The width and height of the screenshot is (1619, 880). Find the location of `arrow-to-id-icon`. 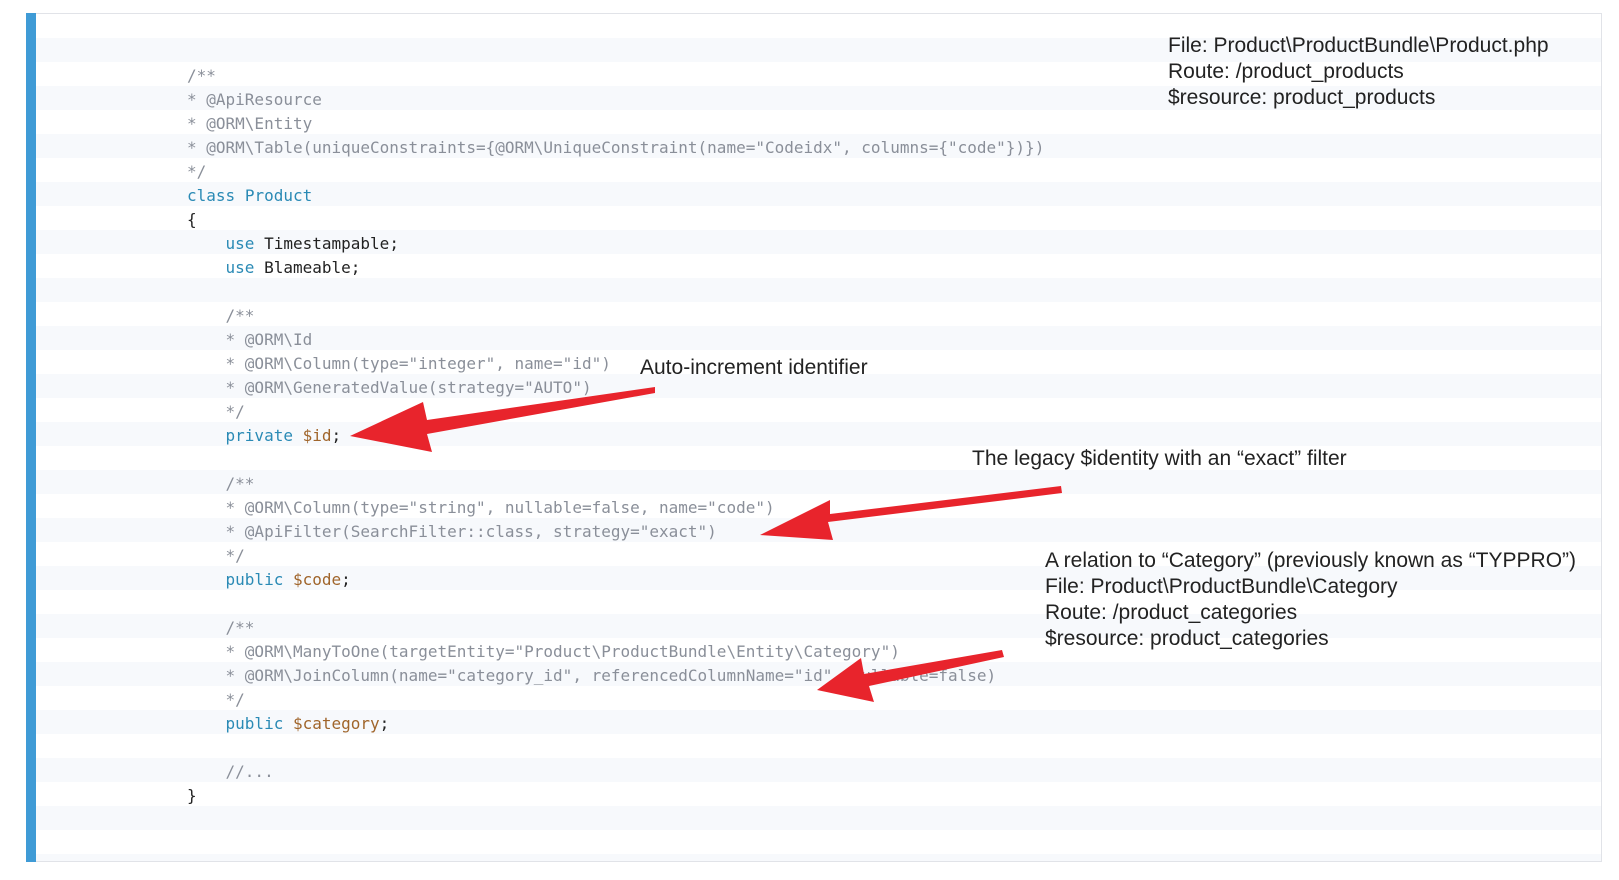

arrow-to-id-icon is located at coordinates (502, 419).